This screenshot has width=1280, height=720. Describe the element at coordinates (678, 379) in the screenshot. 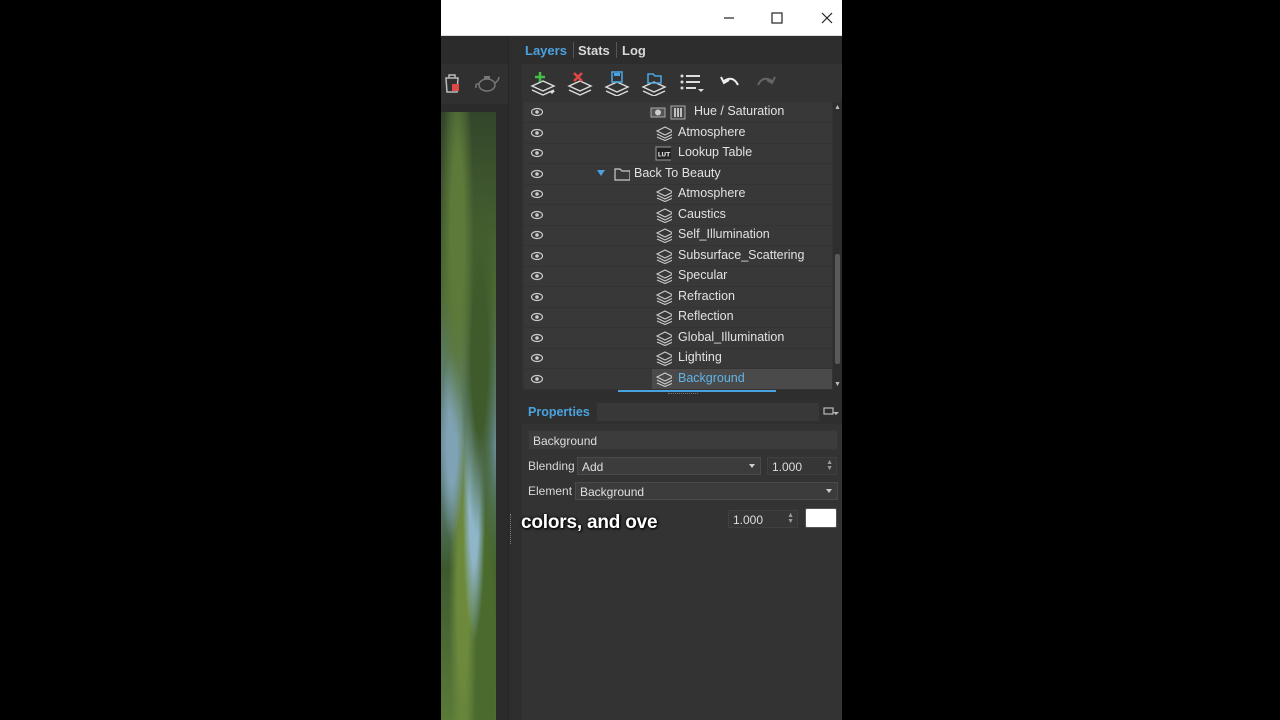

I see `layer-row: Background` at that location.